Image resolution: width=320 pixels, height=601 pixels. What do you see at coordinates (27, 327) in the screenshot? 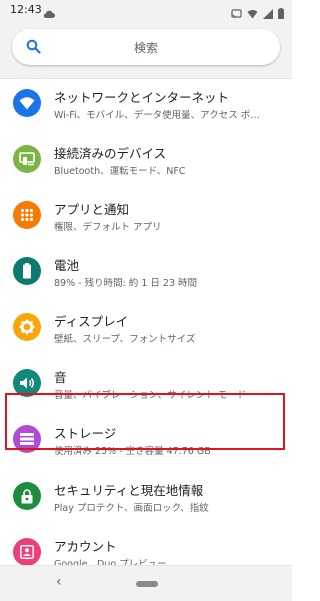
I see `brightness-icon` at bounding box center [27, 327].